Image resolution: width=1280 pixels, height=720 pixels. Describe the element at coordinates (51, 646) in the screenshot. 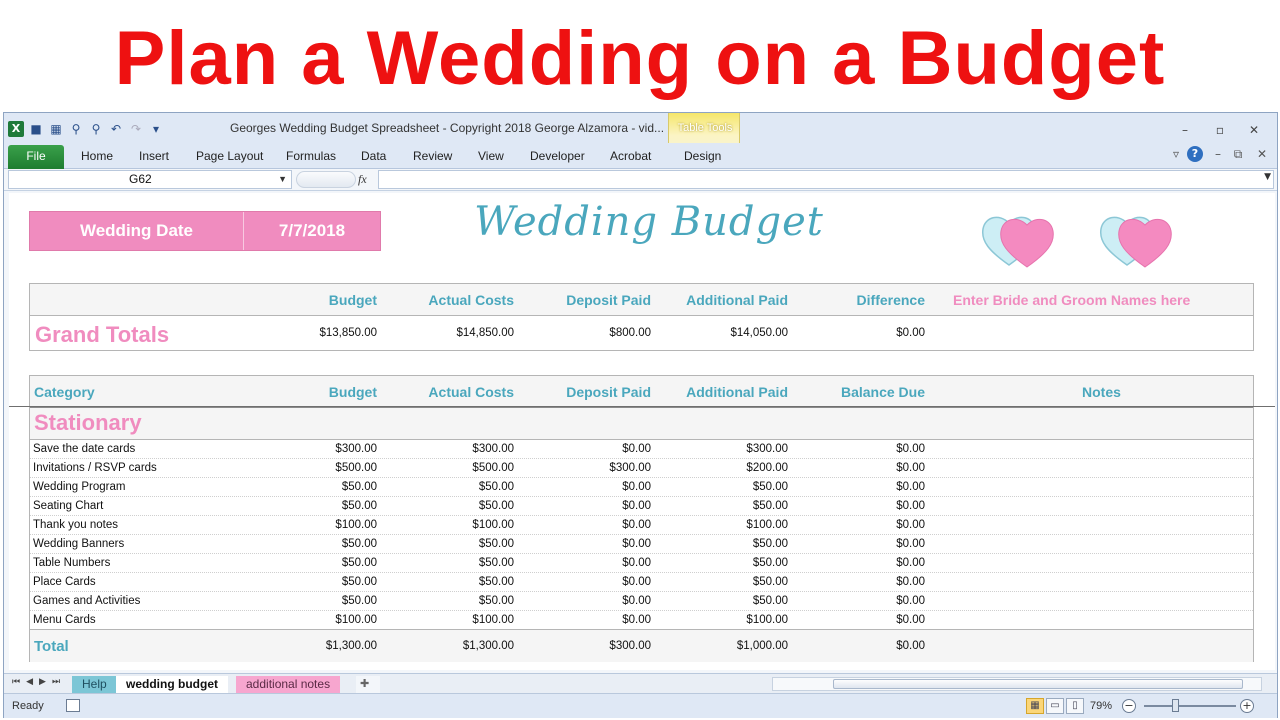

I see `total-label: Total` at that location.